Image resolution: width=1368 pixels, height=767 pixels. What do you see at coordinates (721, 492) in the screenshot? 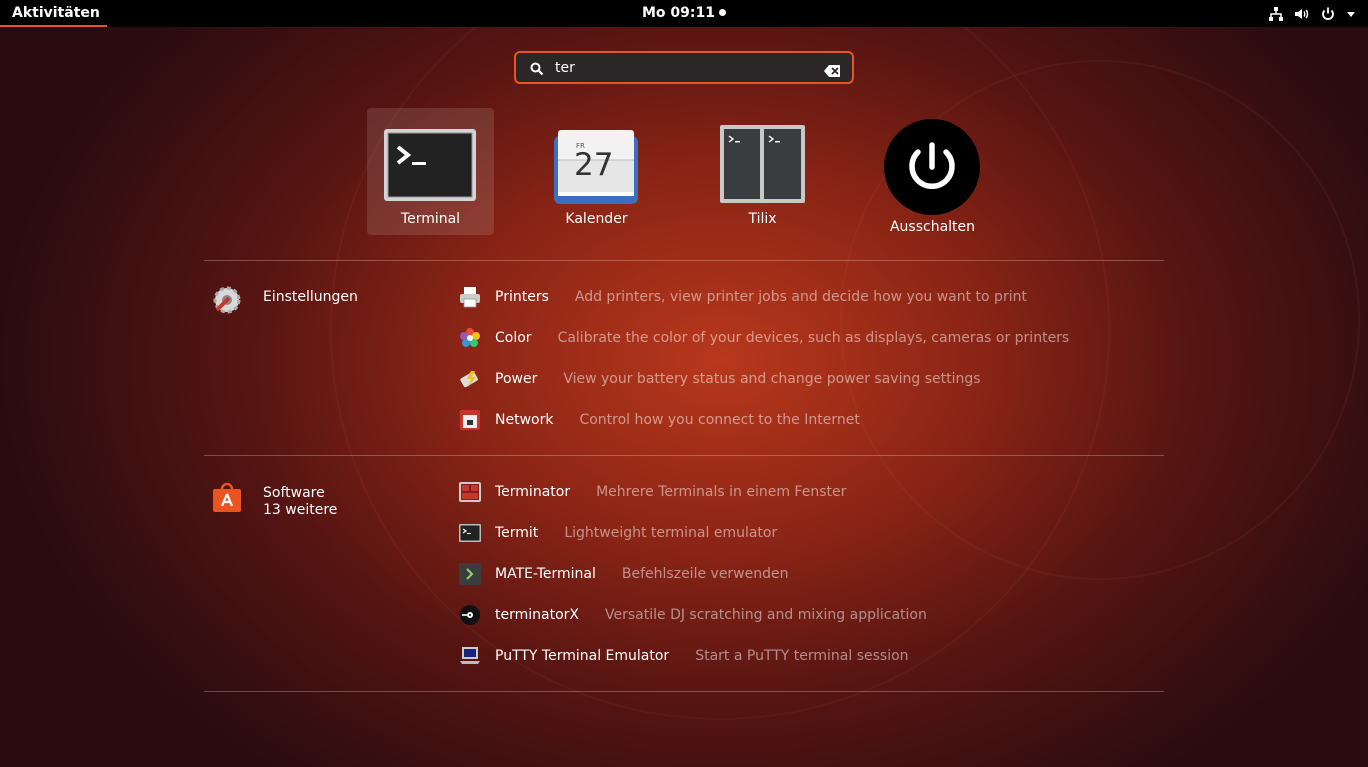
I see `result-description: Mehrere Terminals in einem Fenster` at bounding box center [721, 492].